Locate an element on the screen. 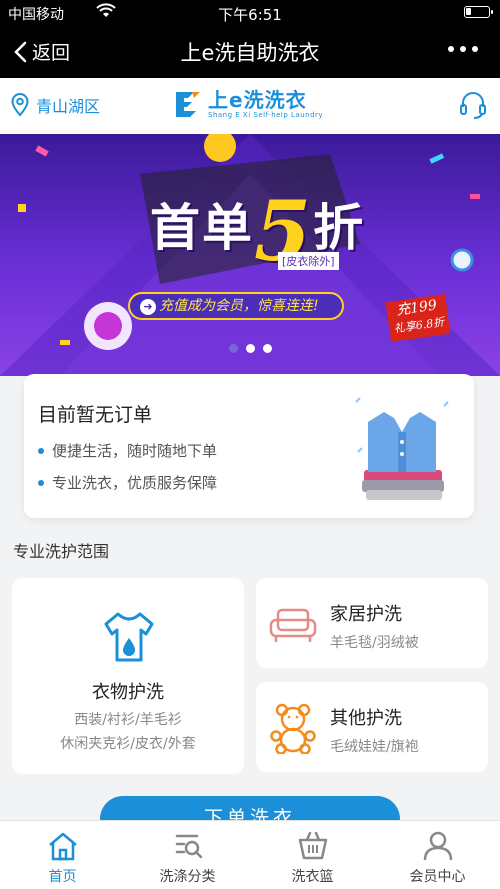 Image resolution: width=500 pixels, height=889 pixels. location-pin-icon is located at coordinates (20, 104).